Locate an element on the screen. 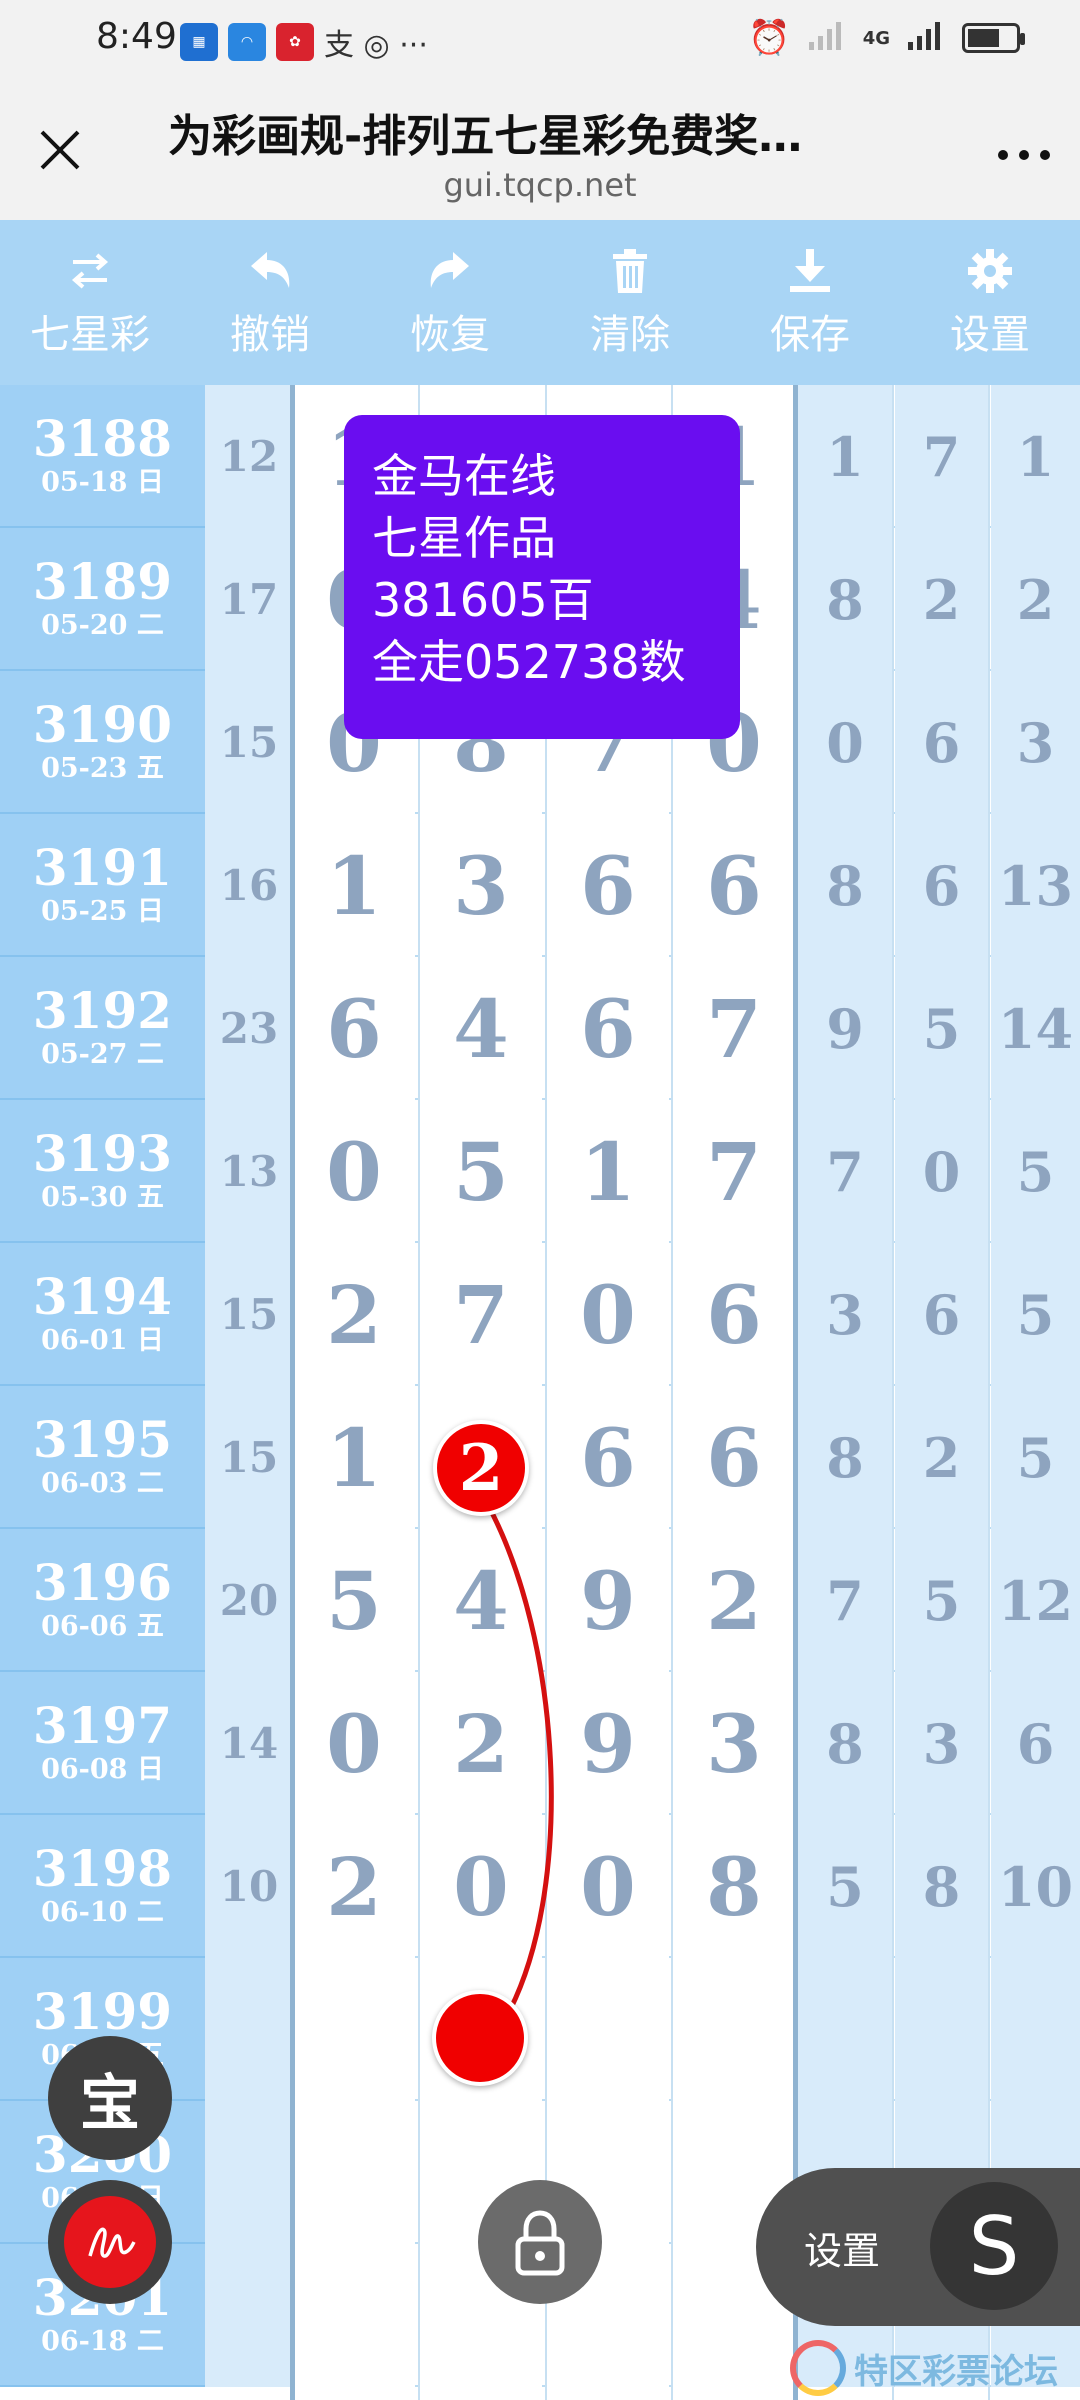 The height and width of the screenshot is (2400, 1080). s-logo-icon: S is located at coordinates (994, 2246).